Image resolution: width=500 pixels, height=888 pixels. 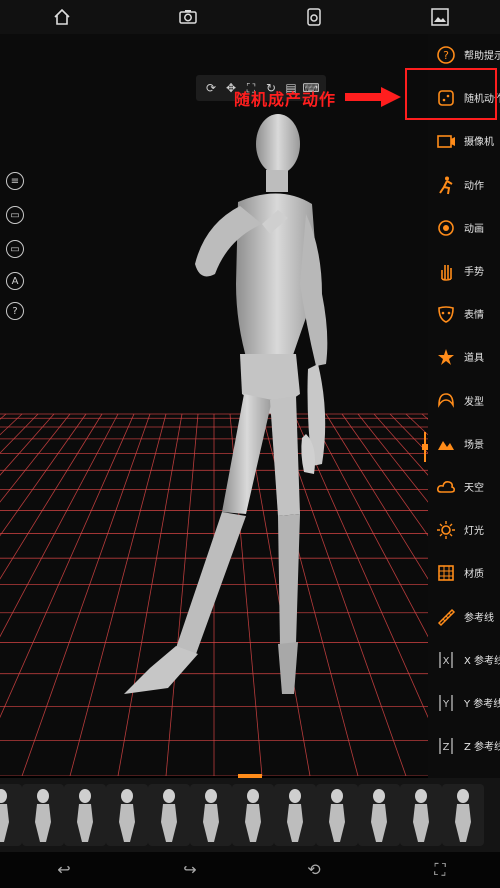 I want to click on gallery-icon, so click(x=440, y=17).